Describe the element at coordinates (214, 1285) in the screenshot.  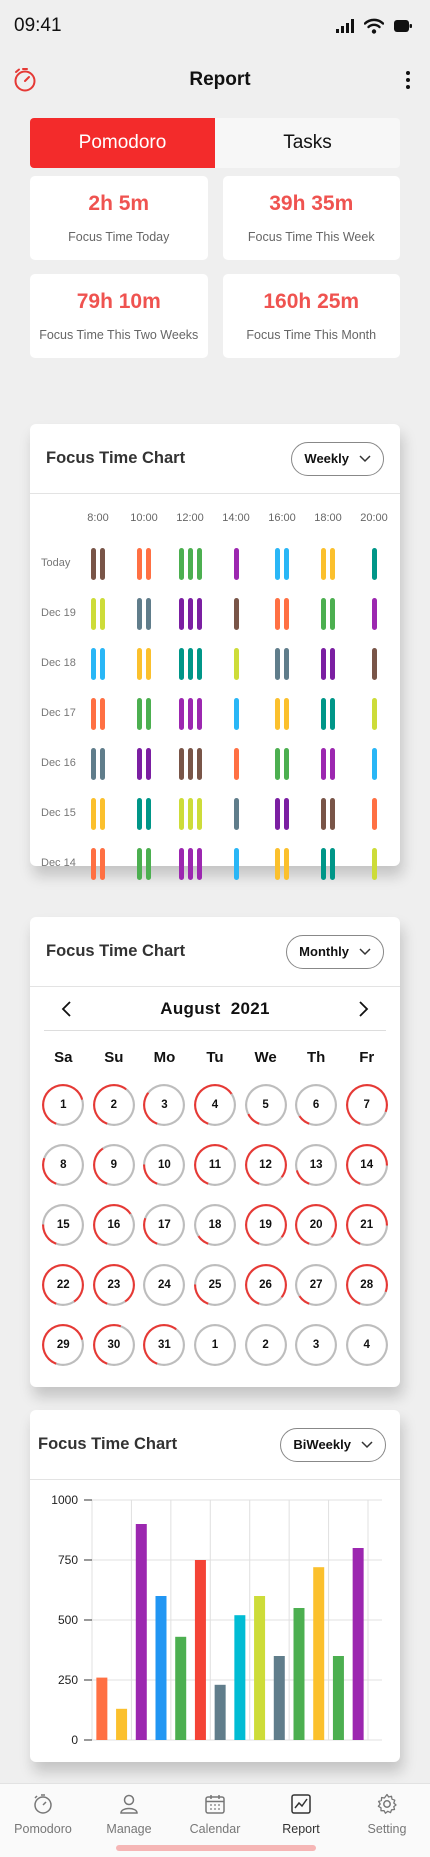
I see `calendar-day: 25` at that location.